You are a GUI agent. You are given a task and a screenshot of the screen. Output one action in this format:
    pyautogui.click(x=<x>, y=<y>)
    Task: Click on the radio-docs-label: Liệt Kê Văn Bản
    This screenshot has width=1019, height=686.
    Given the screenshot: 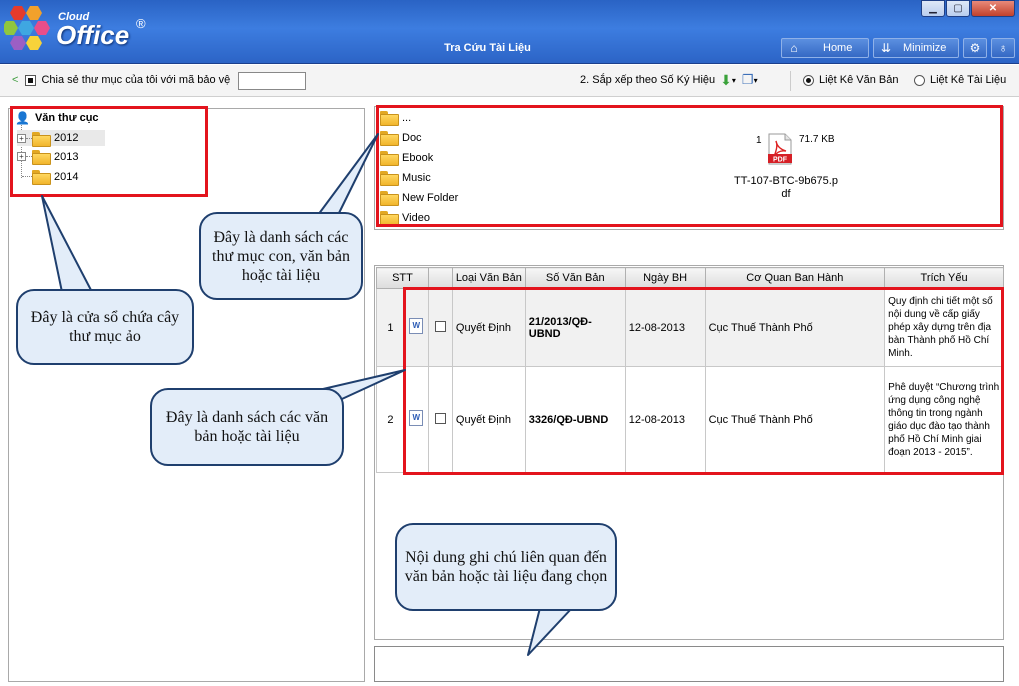 What is the action you would take?
    pyautogui.click(x=859, y=80)
    